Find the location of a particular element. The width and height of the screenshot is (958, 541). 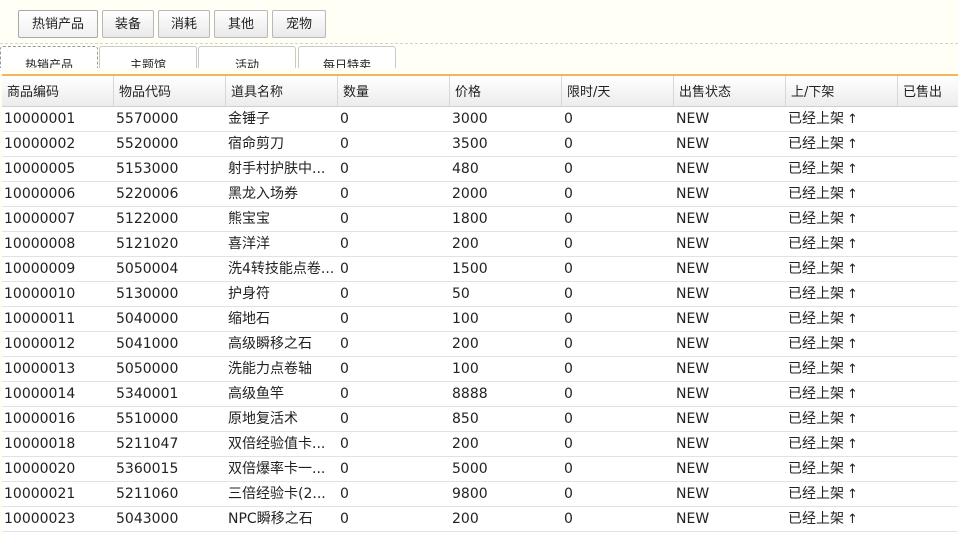

col-header-shelf: 上/下架 is located at coordinates (842, 91).